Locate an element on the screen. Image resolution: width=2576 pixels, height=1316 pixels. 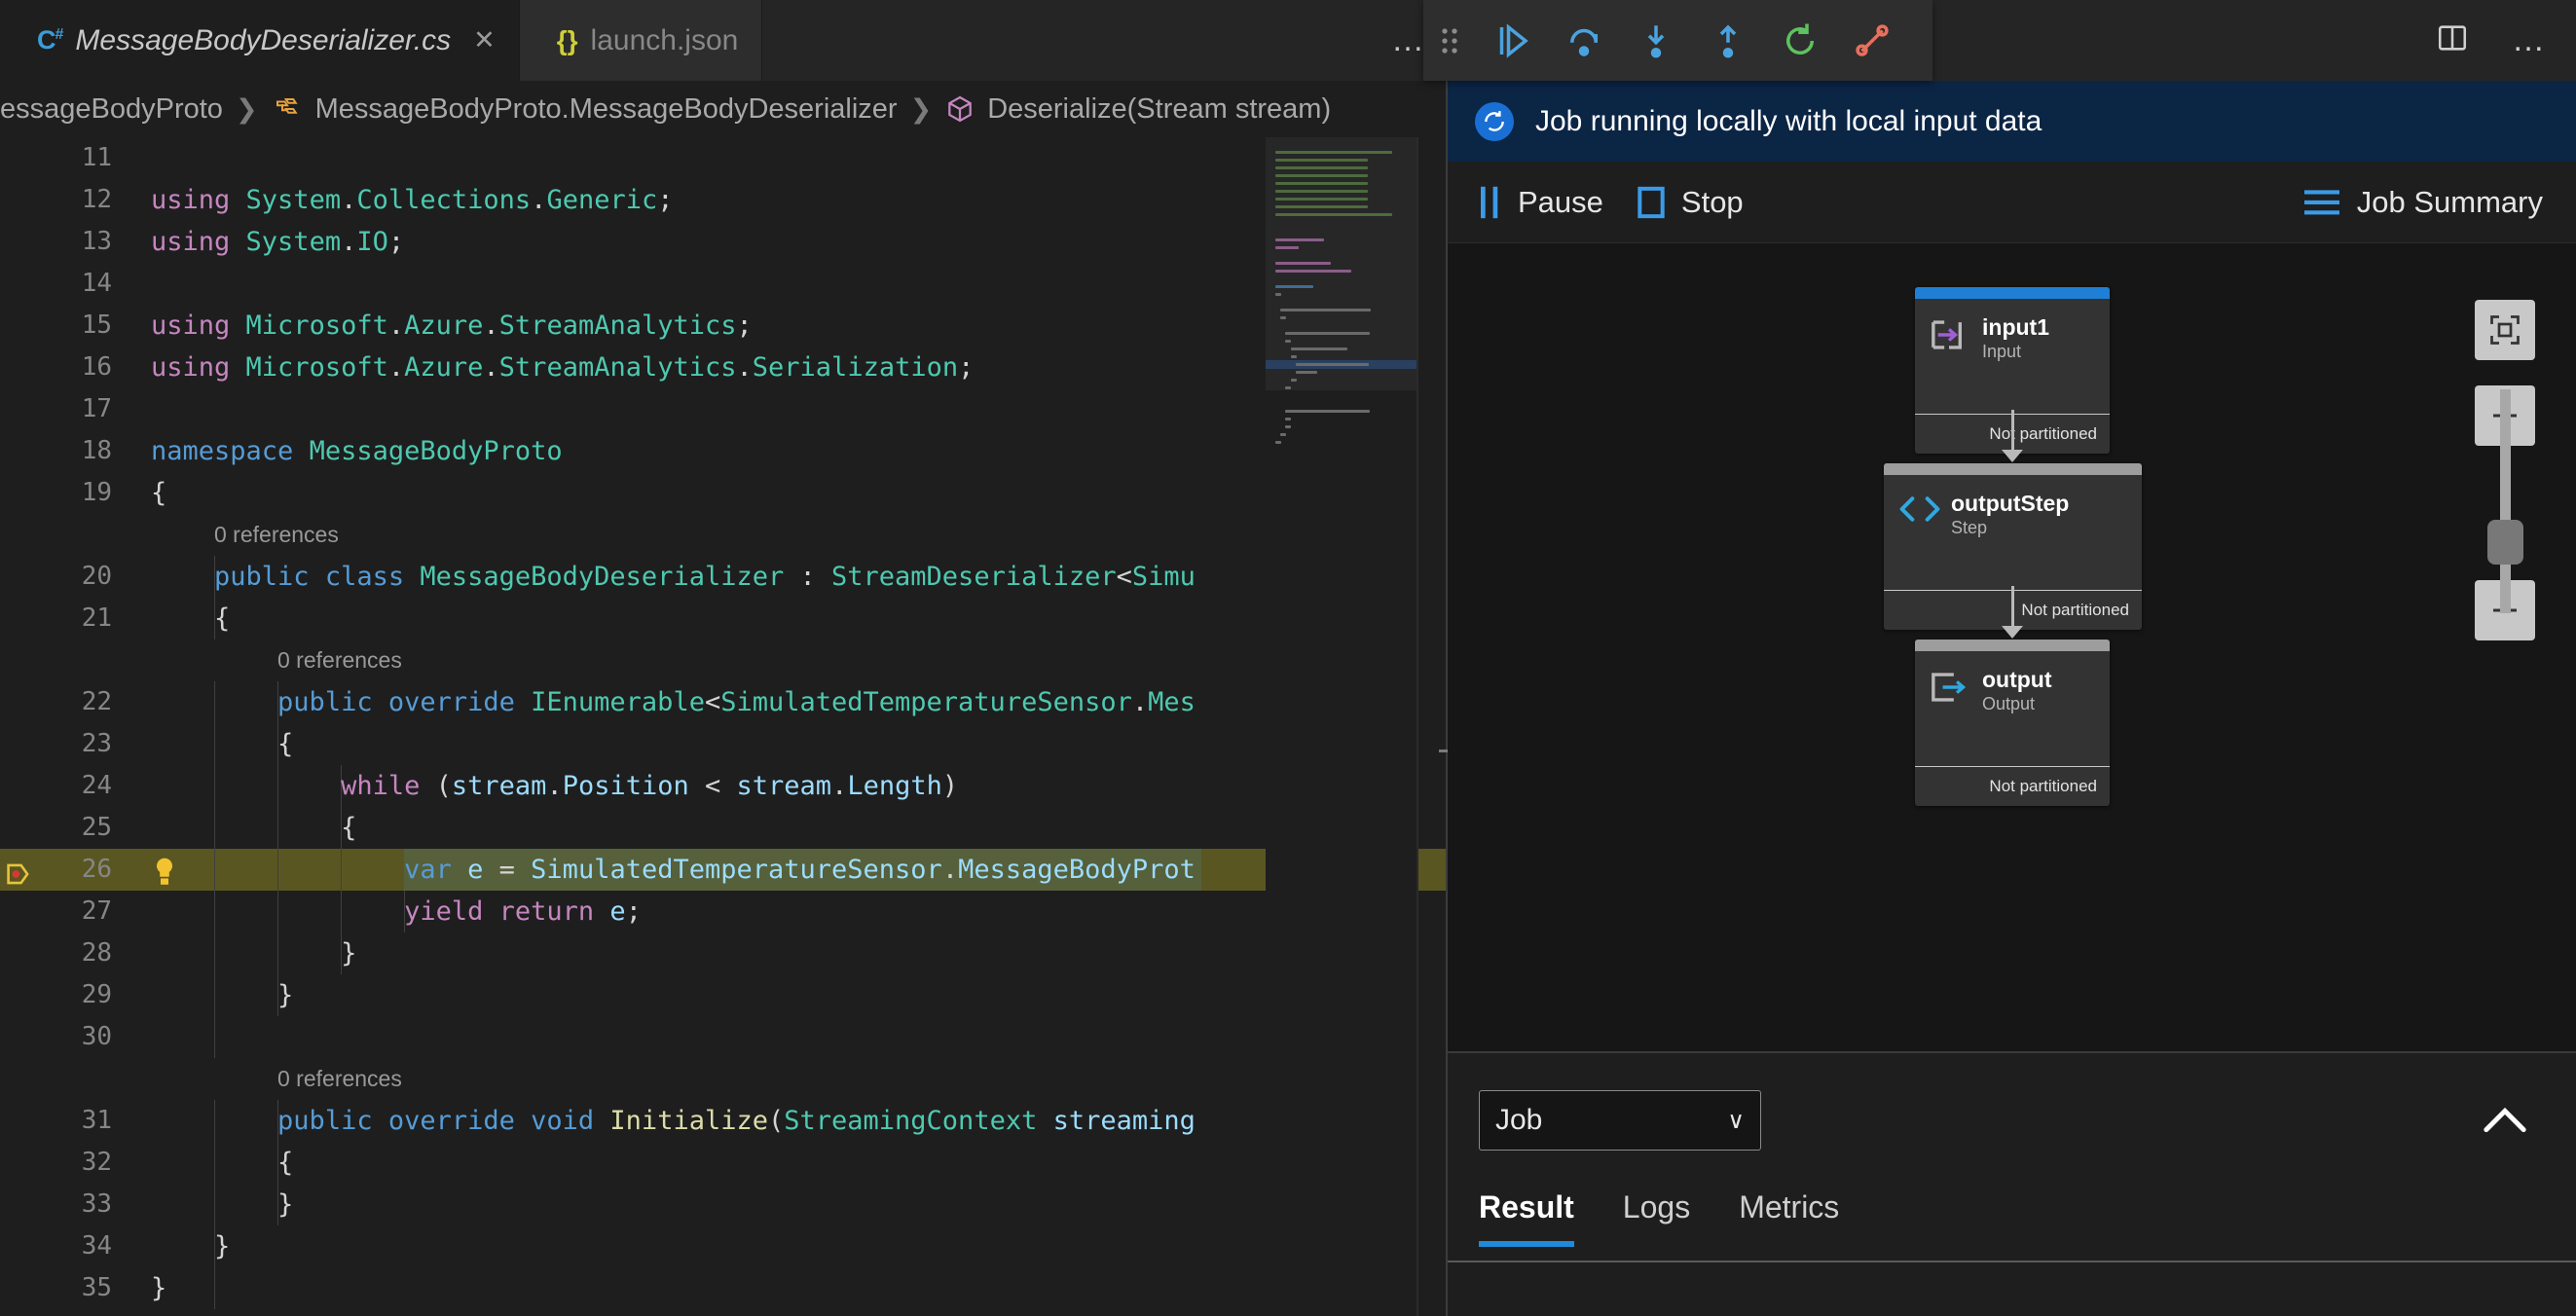
restart-button is located at coordinates (1800, 40).